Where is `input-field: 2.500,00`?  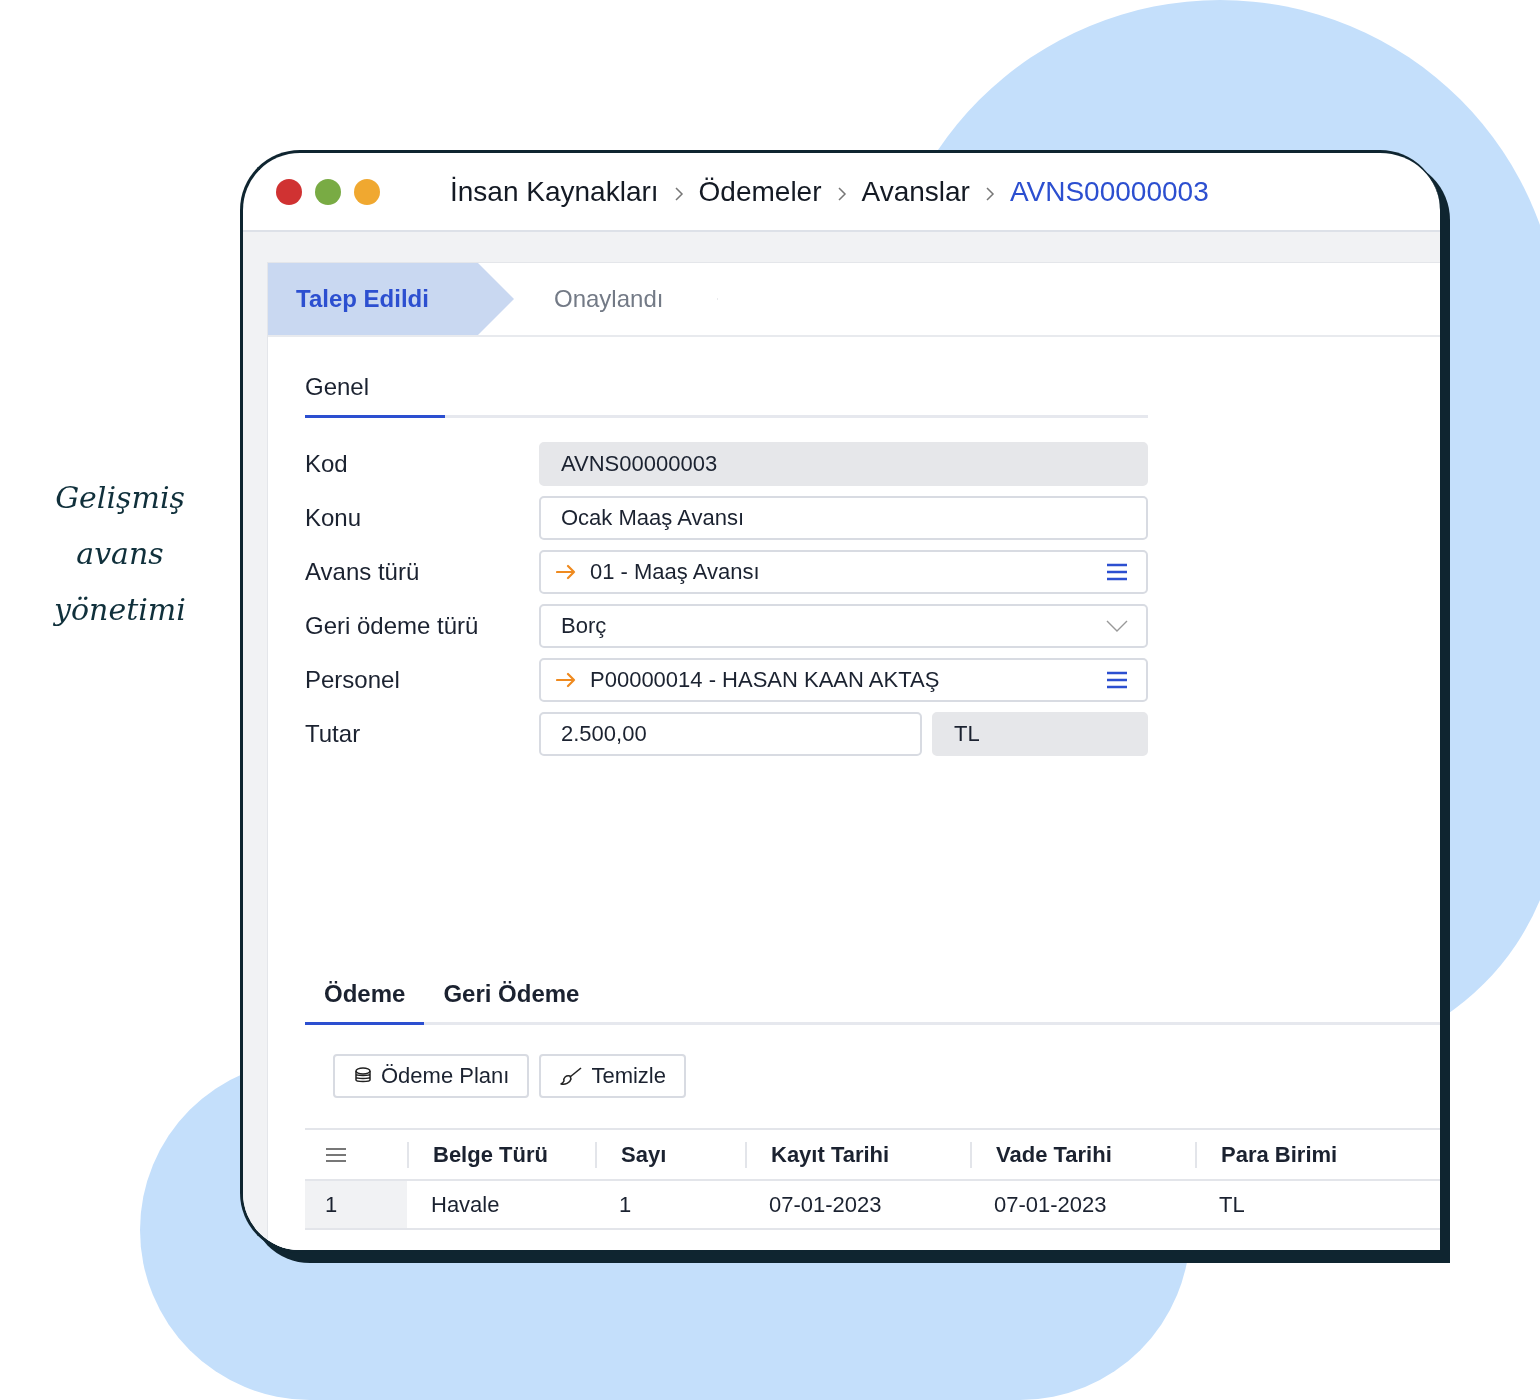 input-field: 2.500,00 is located at coordinates (730, 734).